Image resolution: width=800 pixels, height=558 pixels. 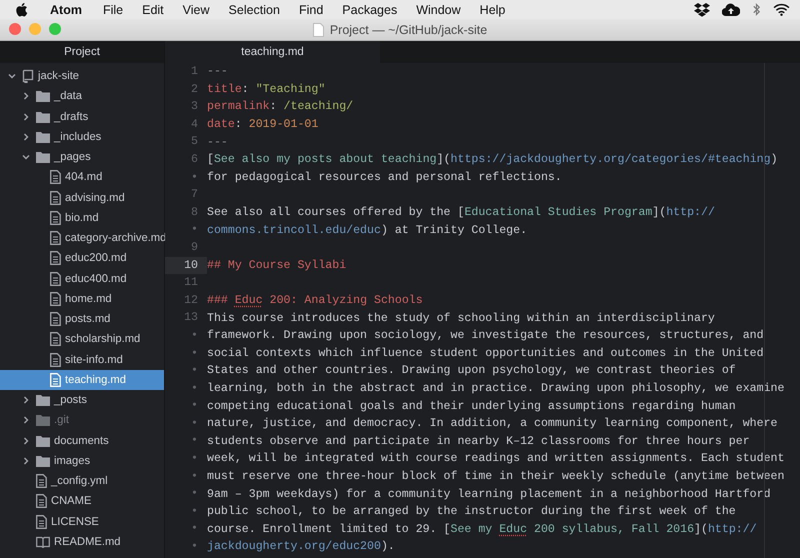 I want to click on code-line: jackdougherty.org/educ200)., so click(x=301, y=547).